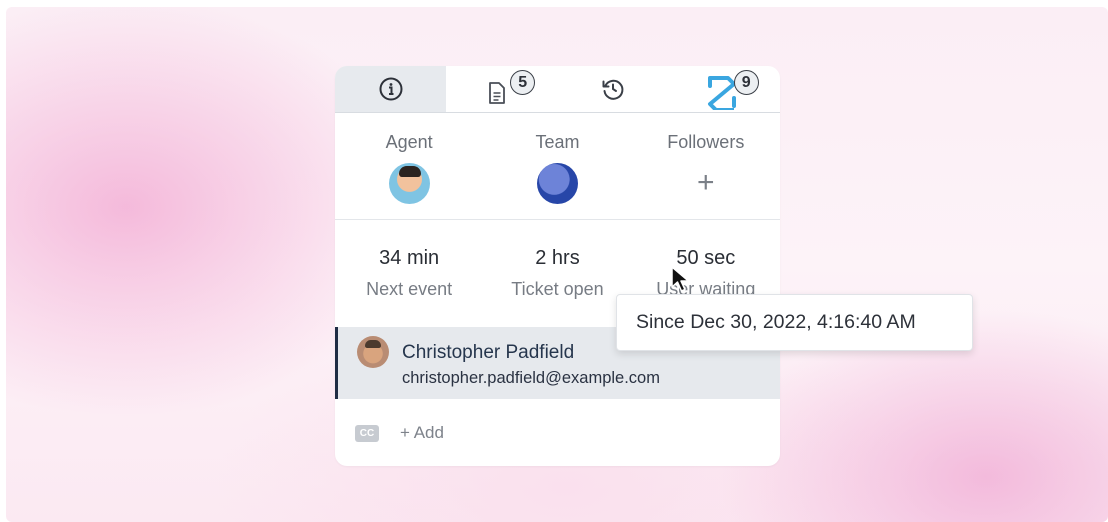 The height and width of the screenshot is (522, 1108). Describe the element at coordinates (409, 258) in the screenshot. I see `stat-value: 34 min` at that location.